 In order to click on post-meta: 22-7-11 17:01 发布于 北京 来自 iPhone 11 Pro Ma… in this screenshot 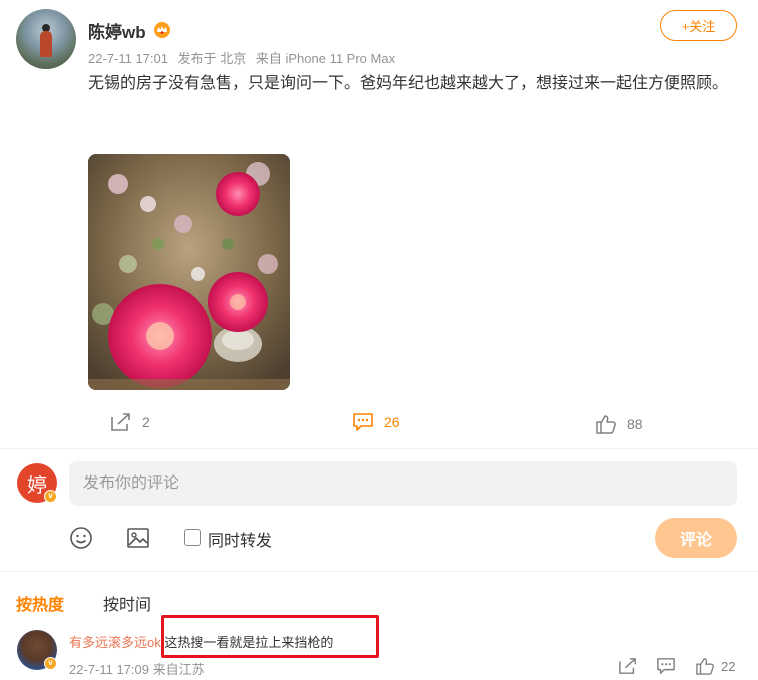, I will do `click(244, 57)`.